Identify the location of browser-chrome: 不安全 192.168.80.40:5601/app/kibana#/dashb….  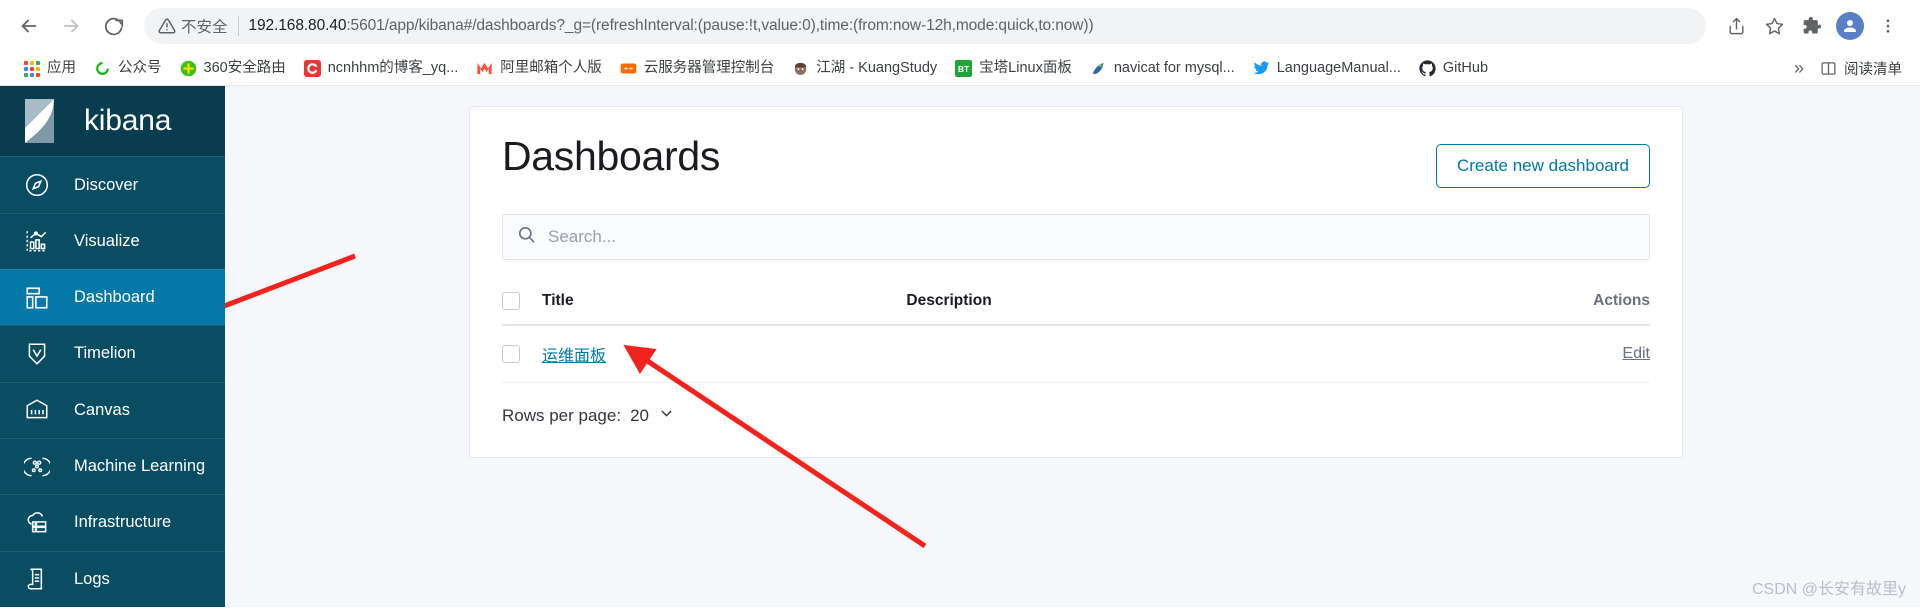
(960, 43).